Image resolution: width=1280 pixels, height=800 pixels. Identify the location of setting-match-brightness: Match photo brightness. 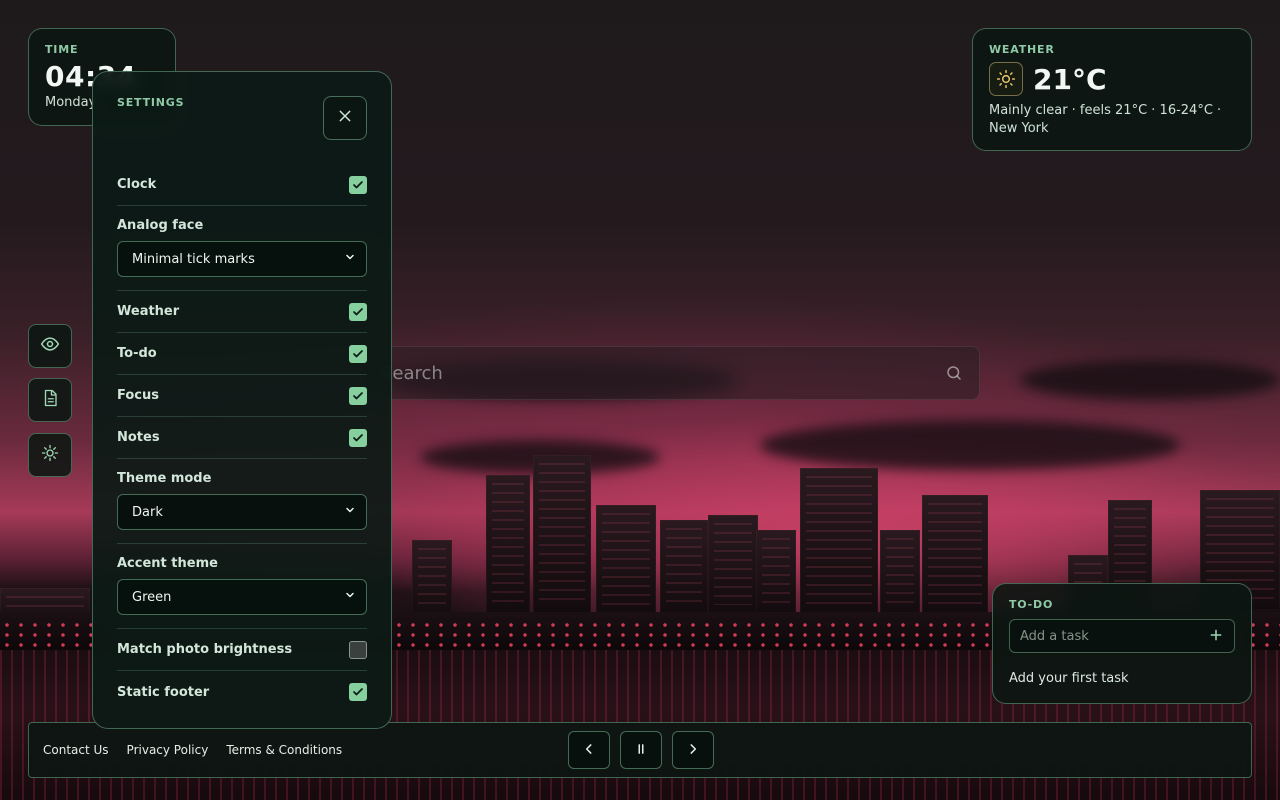
(242, 650).